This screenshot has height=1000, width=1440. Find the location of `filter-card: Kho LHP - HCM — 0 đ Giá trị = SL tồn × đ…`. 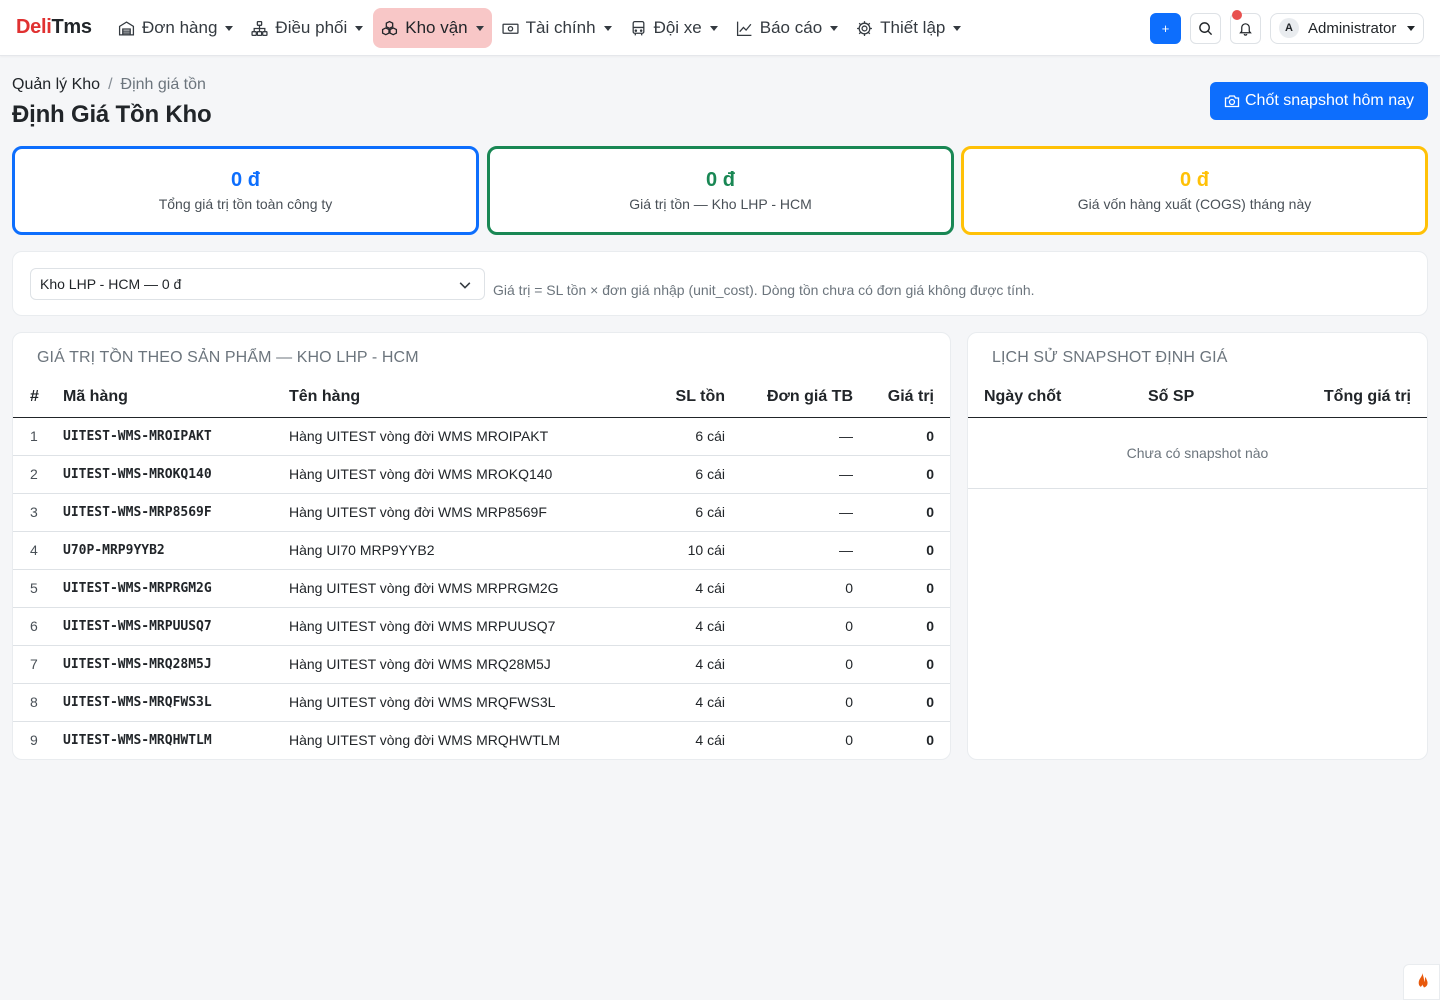

filter-card: Kho LHP - HCM — 0 đ Giá trị = SL tồn × đ… is located at coordinates (720, 283).